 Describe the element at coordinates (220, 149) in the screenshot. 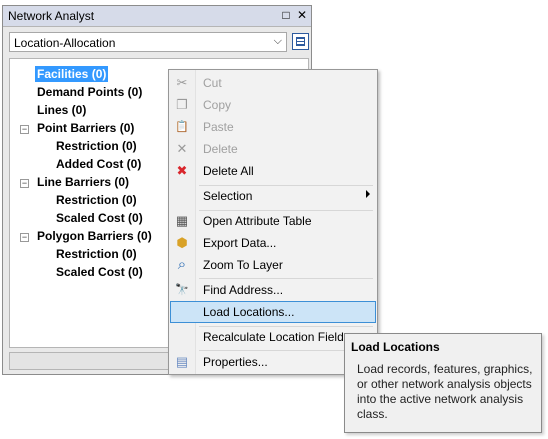

I see `menu-item-label: Delete` at that location.